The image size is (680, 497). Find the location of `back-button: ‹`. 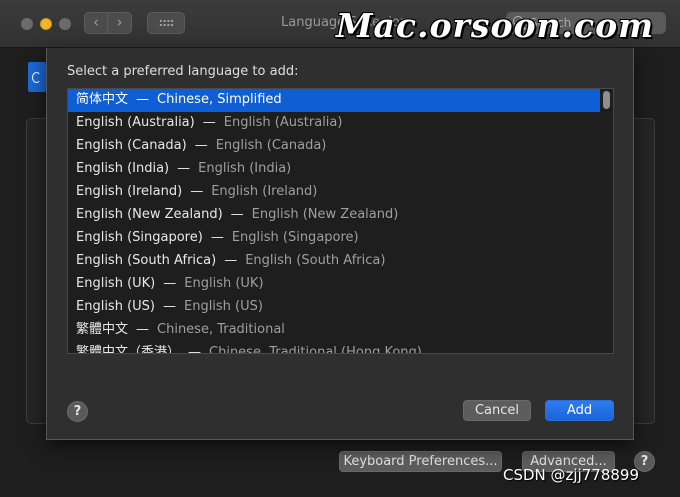

back-button: ‹ is located at coordinates (96, 23).